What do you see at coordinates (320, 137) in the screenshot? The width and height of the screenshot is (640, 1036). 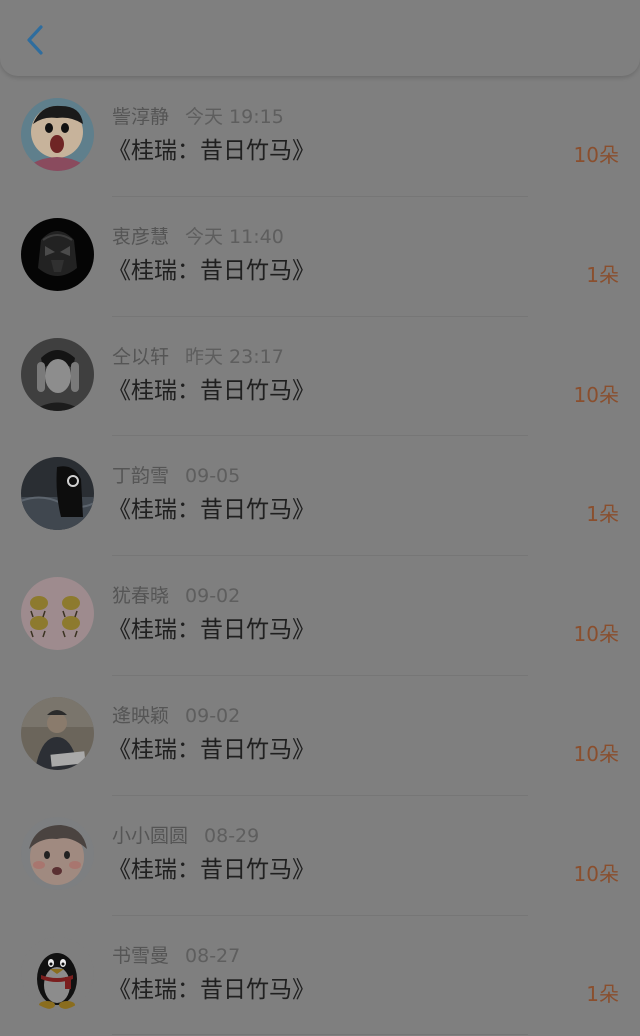 I see `list-item: 訾淳静 今天 19:15 《桂瑞：昔日竹马》 10朵` at bounding box center [320, 137].